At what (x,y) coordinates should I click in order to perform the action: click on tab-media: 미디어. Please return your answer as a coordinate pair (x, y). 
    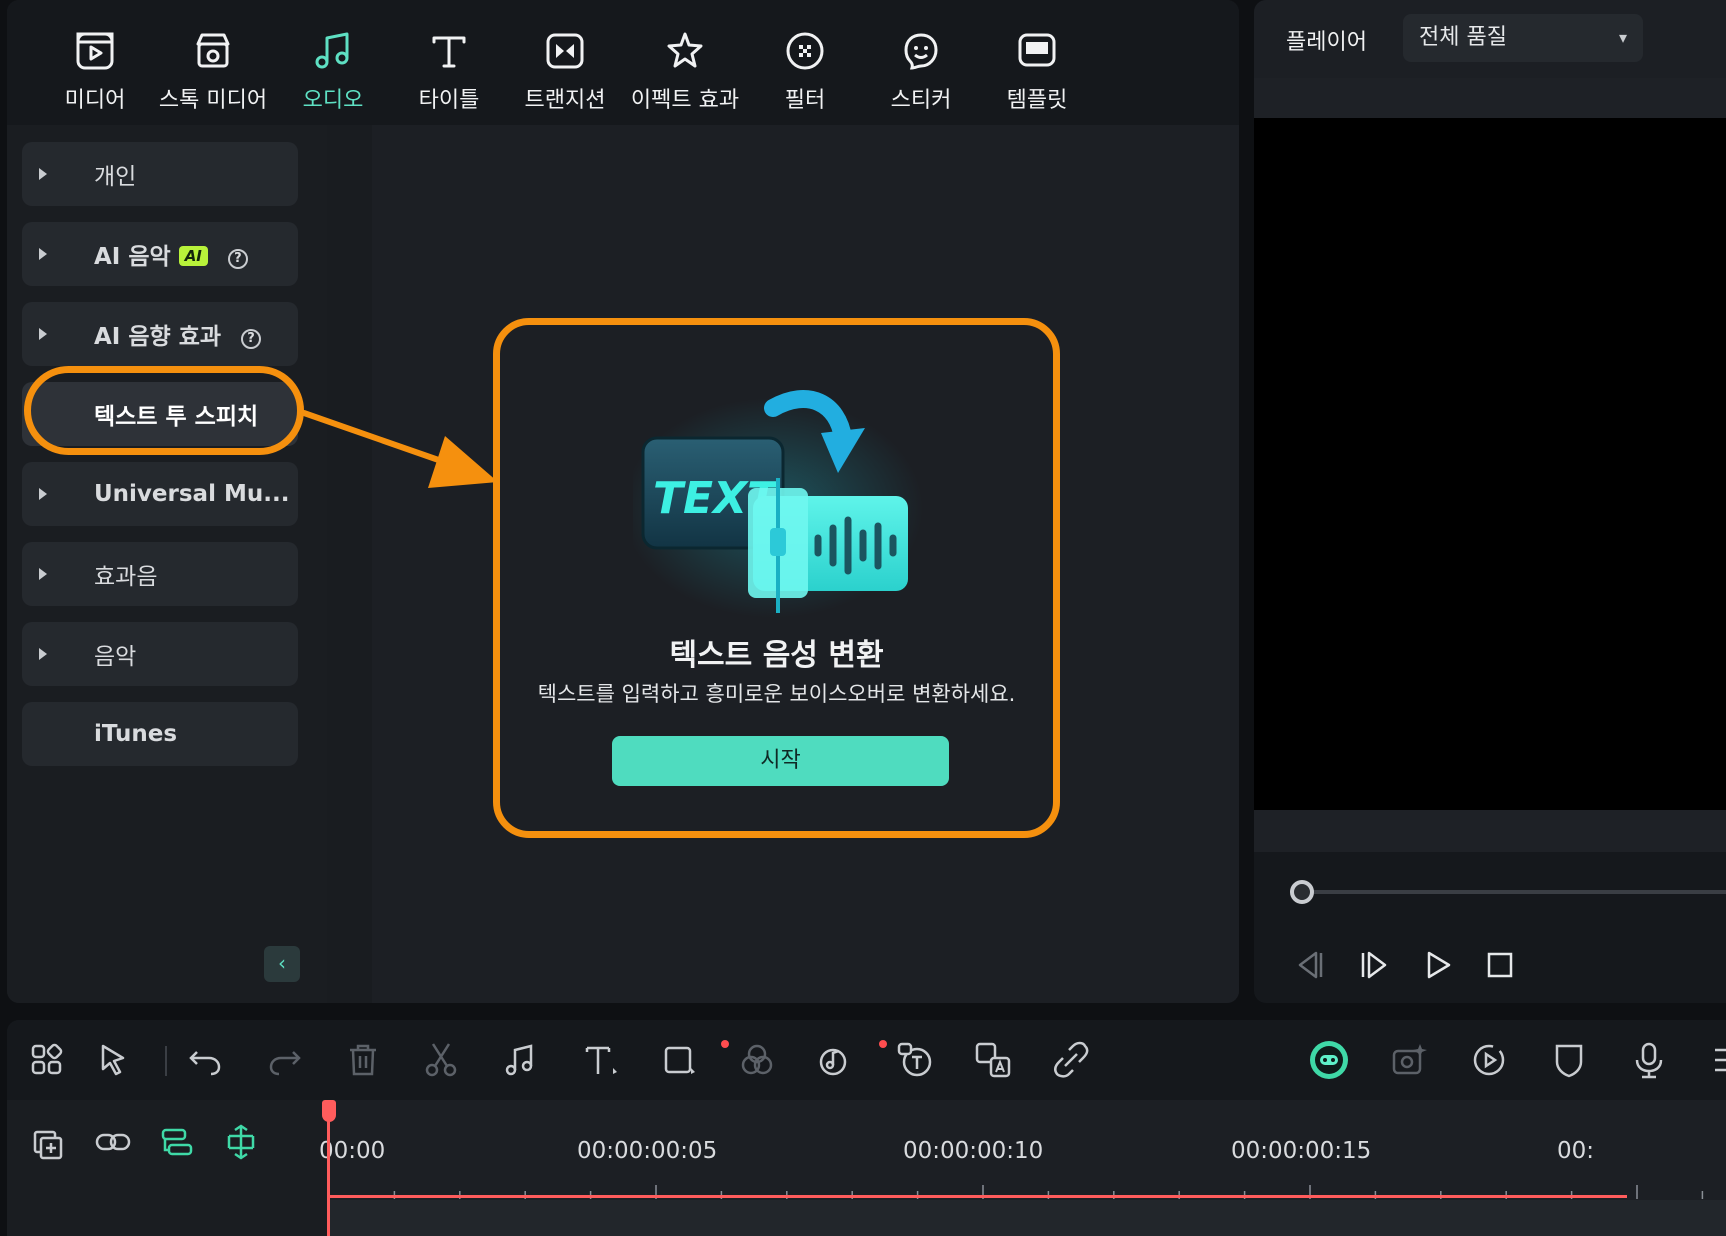
    Looking at the image, I should click on (95, 71).